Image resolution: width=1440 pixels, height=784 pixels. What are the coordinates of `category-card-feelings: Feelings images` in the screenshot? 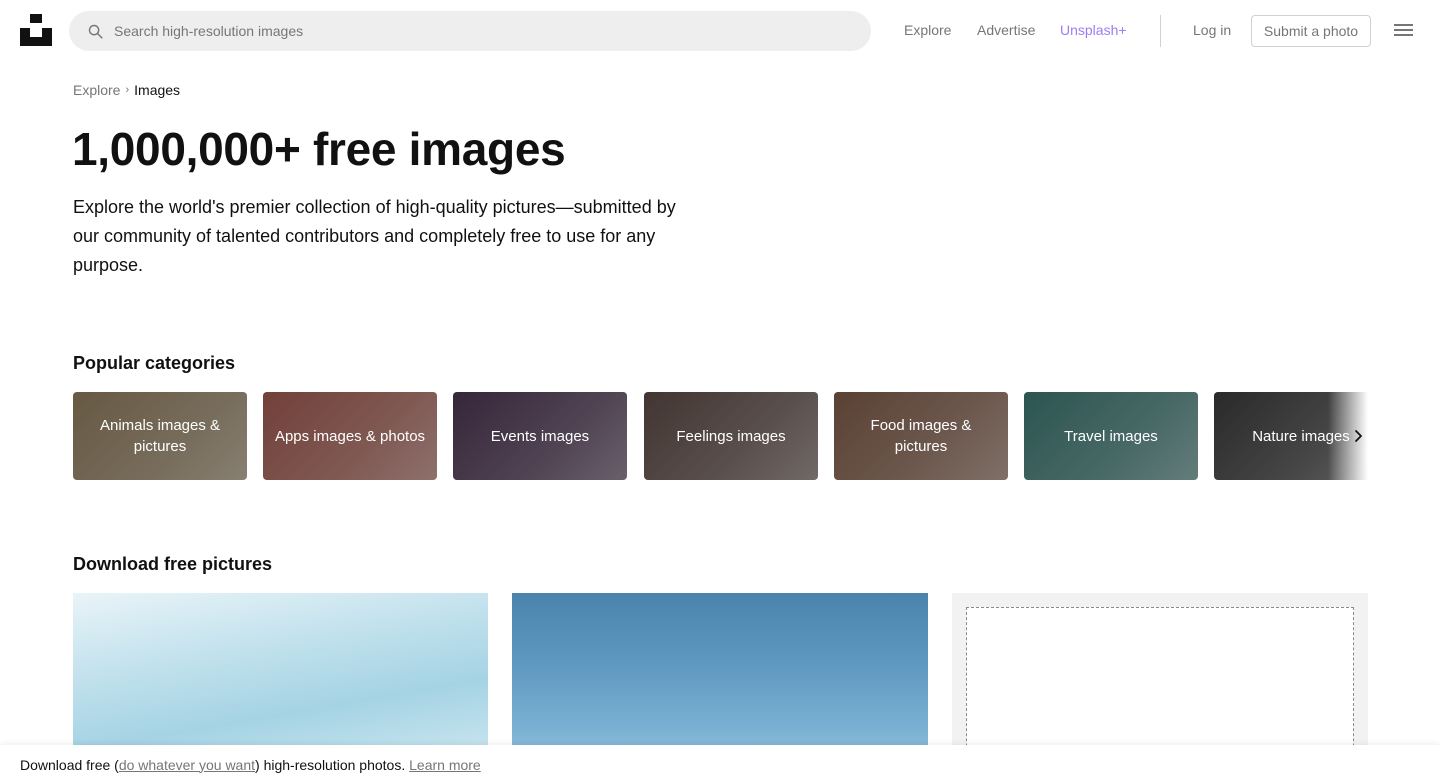 It's located at (731, 436).